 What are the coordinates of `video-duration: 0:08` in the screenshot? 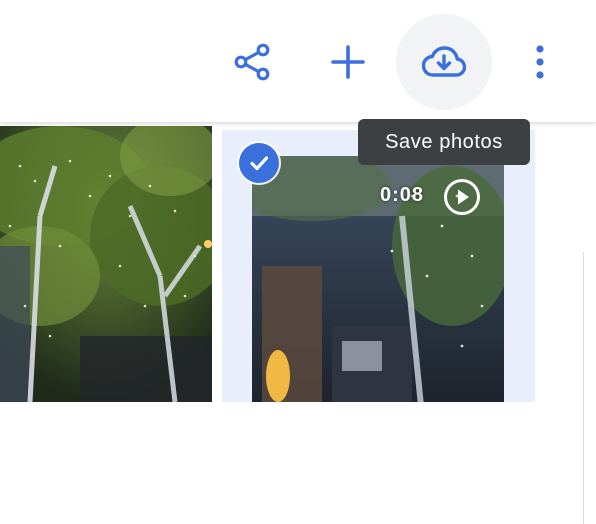 It's located at (402, 195).